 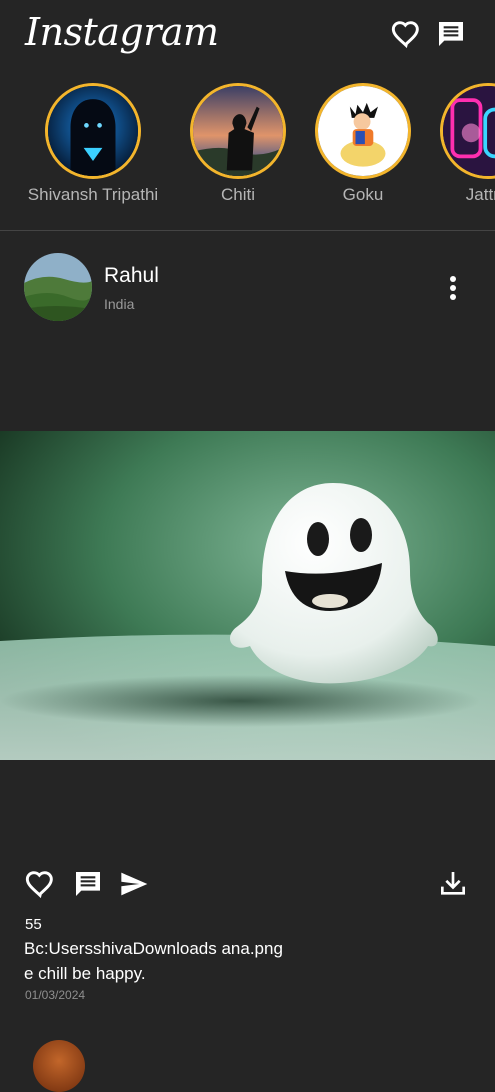 What do you see at coordinates (247, 35) in the screenshot?
I see `top-bar: Instagram` at bounding box center [247, 35].